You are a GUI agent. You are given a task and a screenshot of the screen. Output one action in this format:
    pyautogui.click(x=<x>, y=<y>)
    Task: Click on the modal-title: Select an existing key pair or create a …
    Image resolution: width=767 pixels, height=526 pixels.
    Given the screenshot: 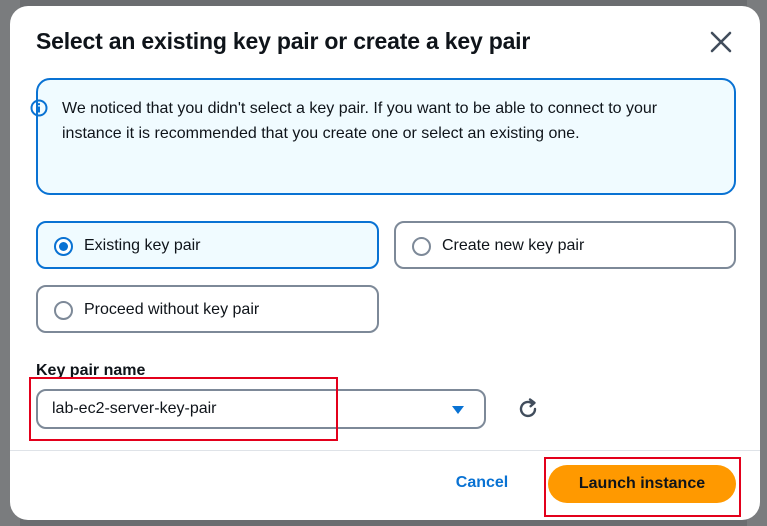 What is the action you would take?
    pyautogui.click(x=283, y=41)
    